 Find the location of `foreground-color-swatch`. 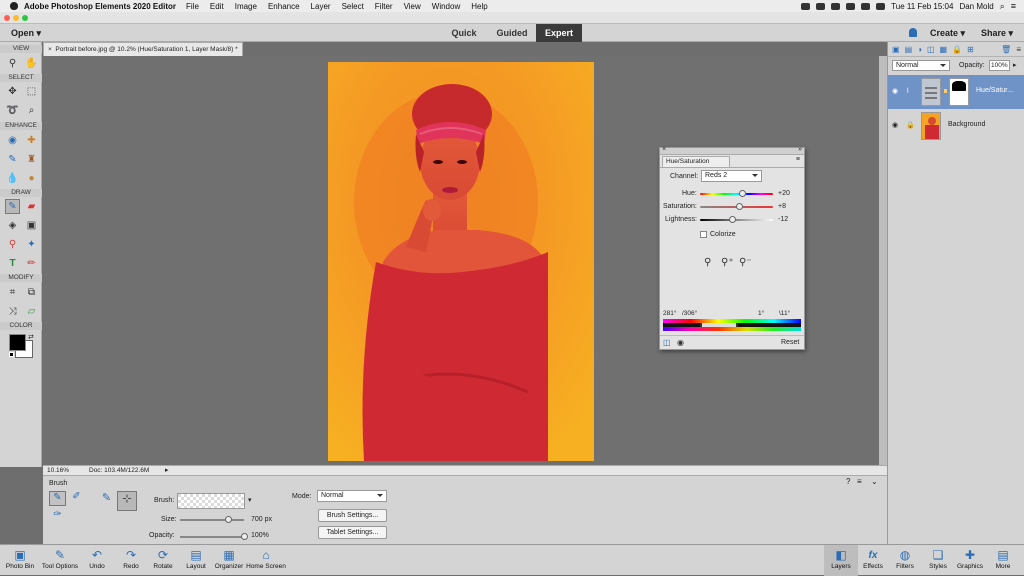

foreground-color-swatch is located at coordinates (17, 342).